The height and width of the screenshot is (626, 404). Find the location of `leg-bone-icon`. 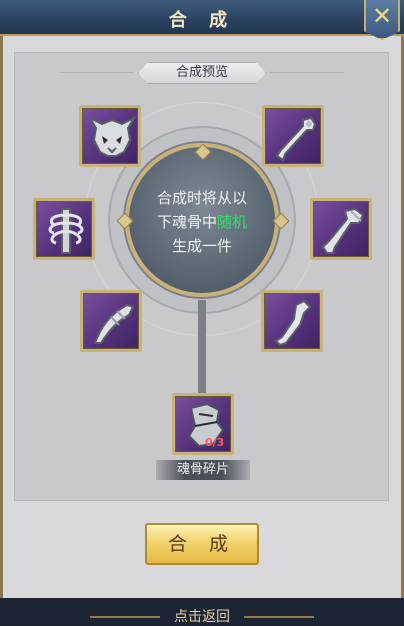

leg-bone-icon is located at coordinates (343, 230).